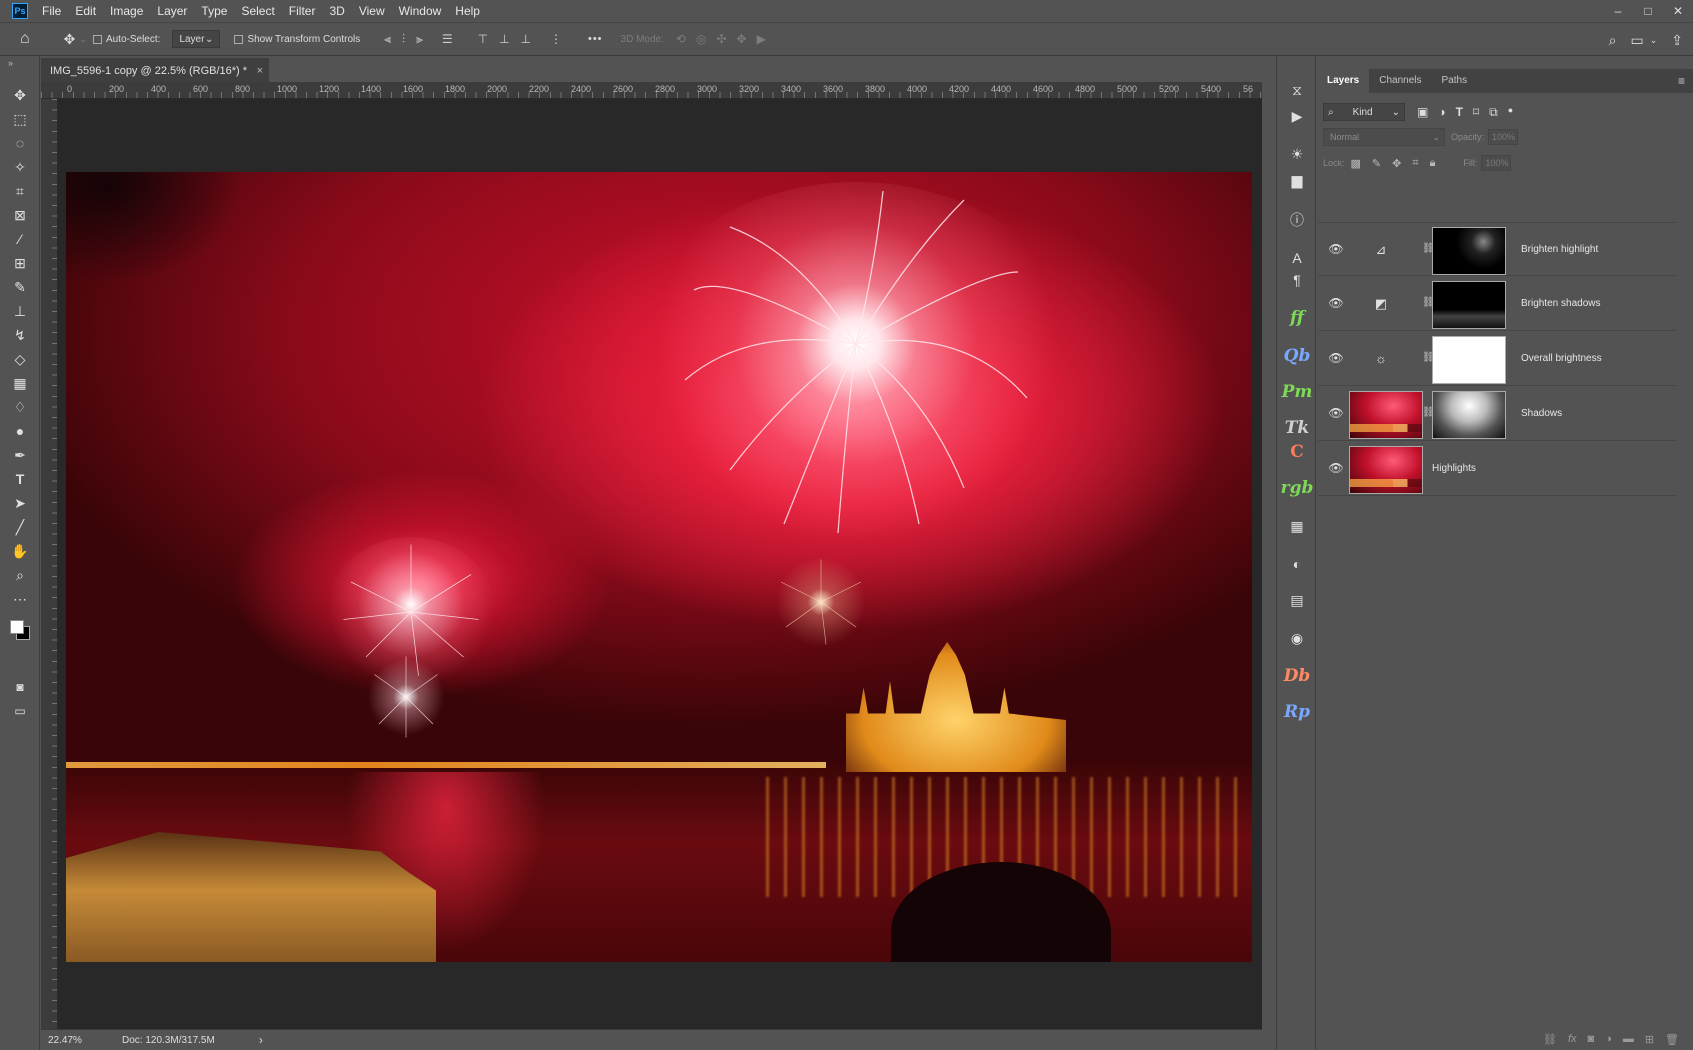 This screenshot has height=1050, width=1693. I want to click on plugin-ff-icon: ff, so click(1297, 318).